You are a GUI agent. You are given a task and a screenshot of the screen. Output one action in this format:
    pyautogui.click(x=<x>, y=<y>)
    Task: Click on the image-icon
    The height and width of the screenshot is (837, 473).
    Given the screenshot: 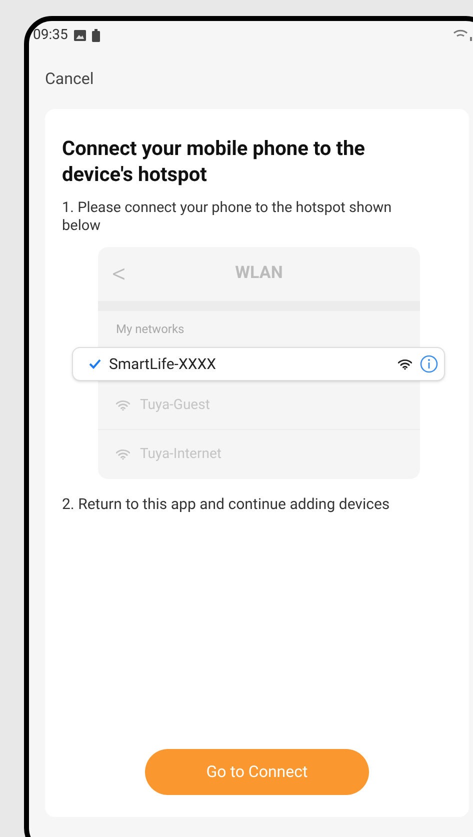 What is the action you would take?
    pyautogui.click(x=80, y=35)
    